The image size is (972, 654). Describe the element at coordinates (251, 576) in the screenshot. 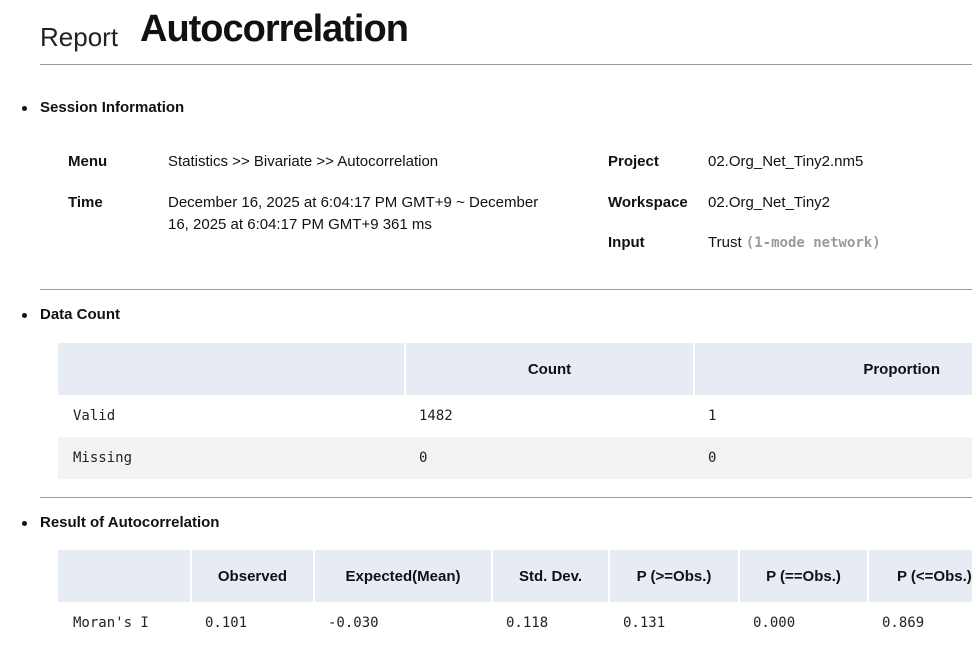

I see `column-header: Observed` at that location.